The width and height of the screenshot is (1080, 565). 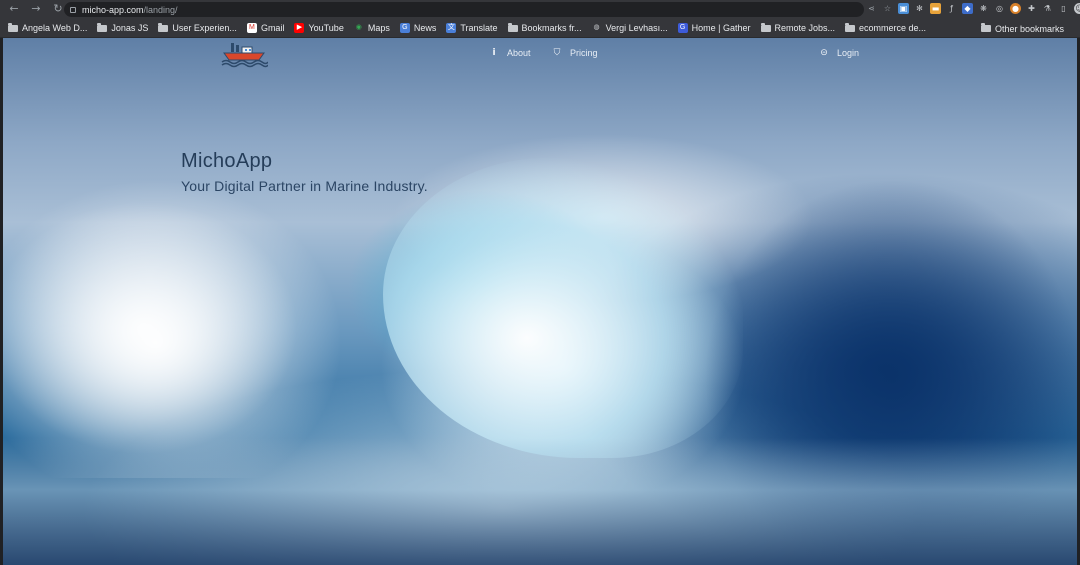 What do you see at coordinates (967, 8) in the screenshot?
I see `extension-icon: ◆` at bounding box center [967, 8].